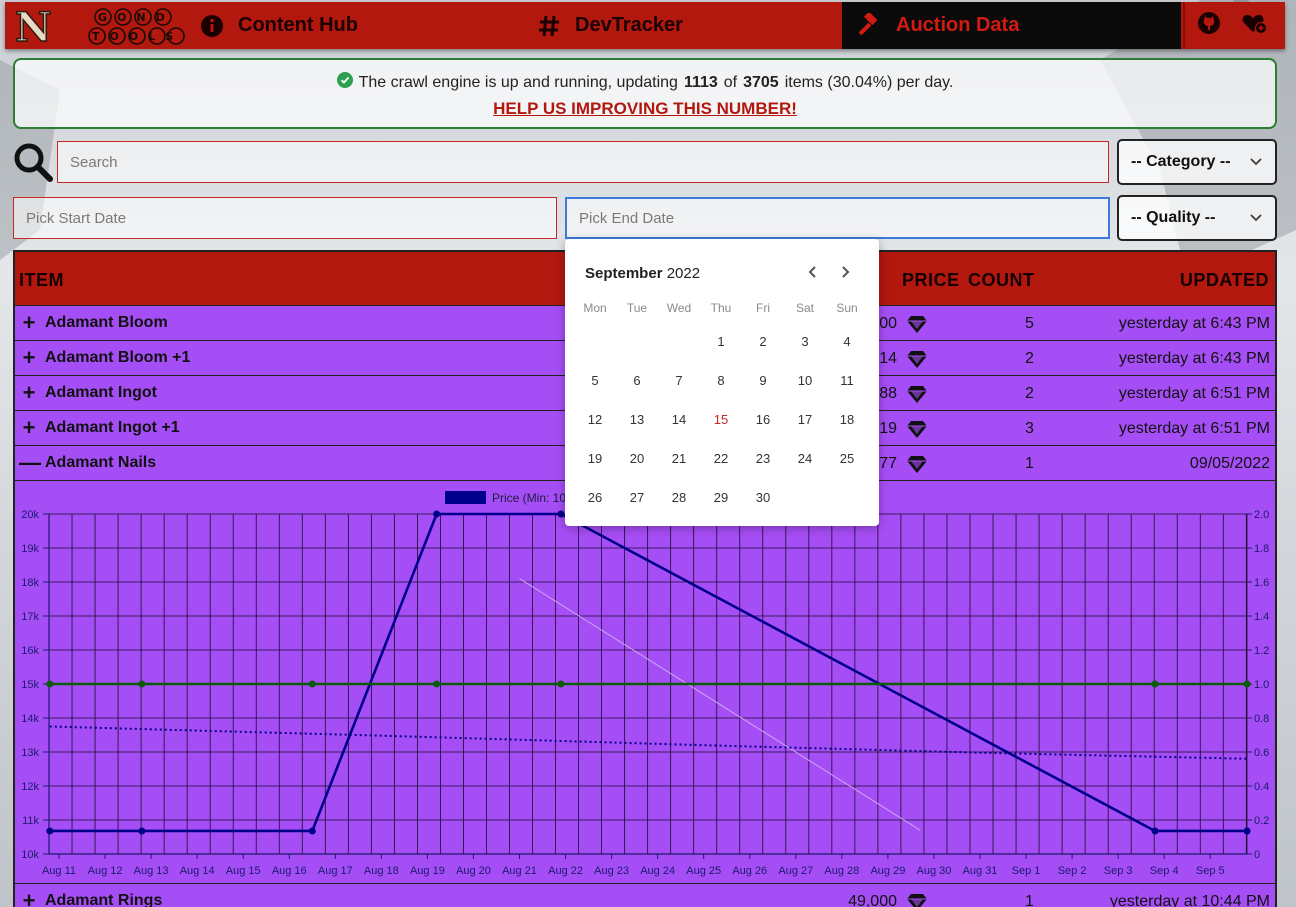 The height and width of the screenshot is (907, 1296). What do you see at coordinates (1254, 25) in the screenshot?
I see `heart-plus-icon` at bounding box center [1254, 25].